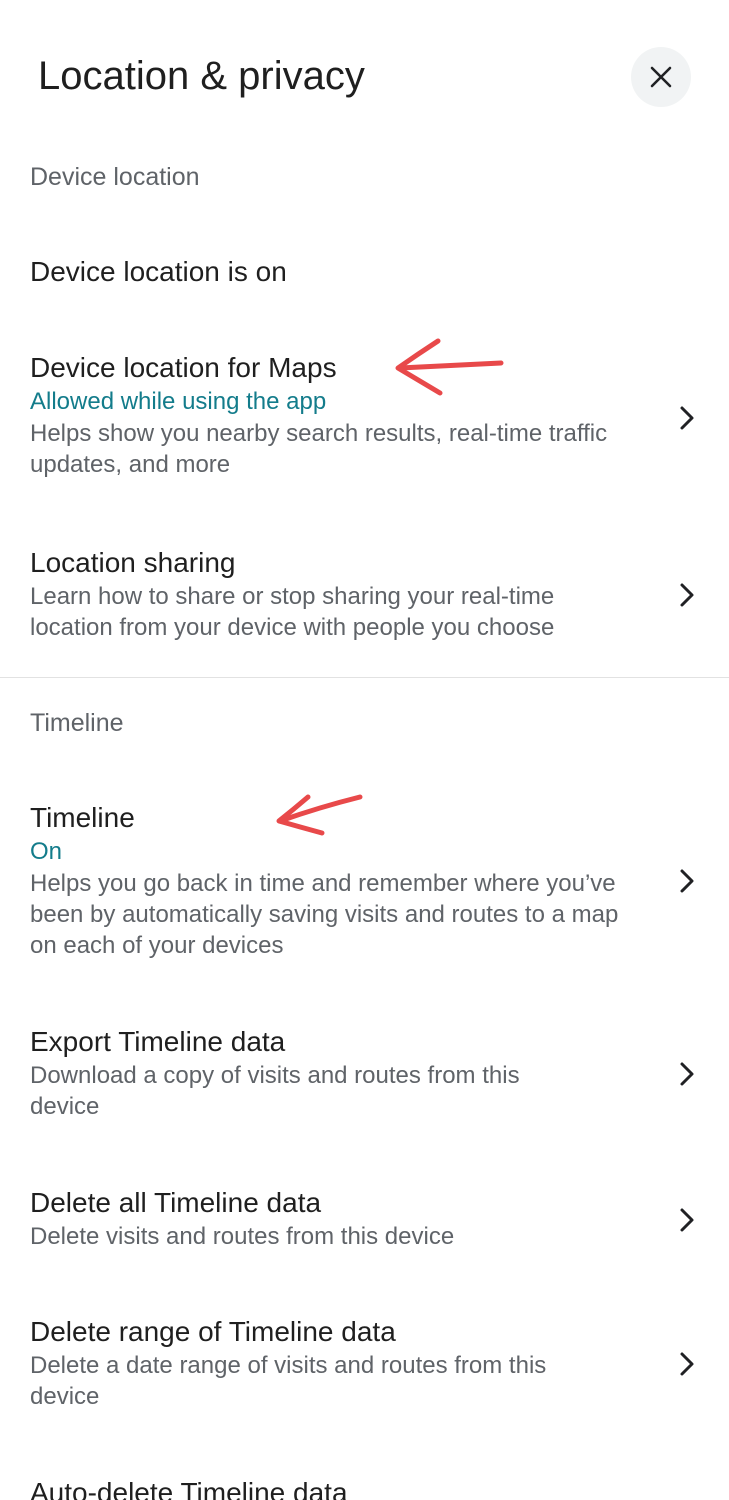 The image size is (729, 1500). Describe the element at coordinates (158, 271) in the screenshot. I see `row-title: Device location is on` at that location.